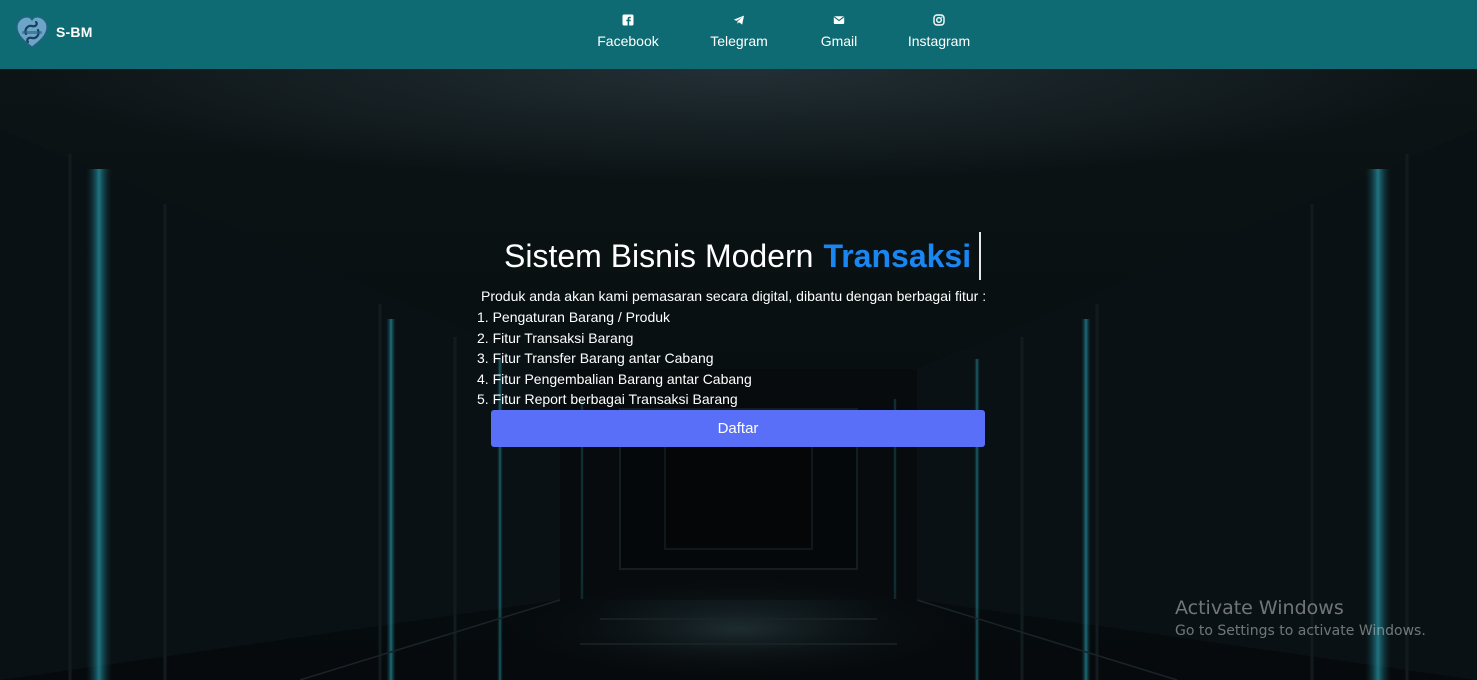 This screenshot has width=1477, height=680. What do you see at coordinates (628, 20) in the screenshot?
I see `facebook-icon` at bounding box center [628, 20].